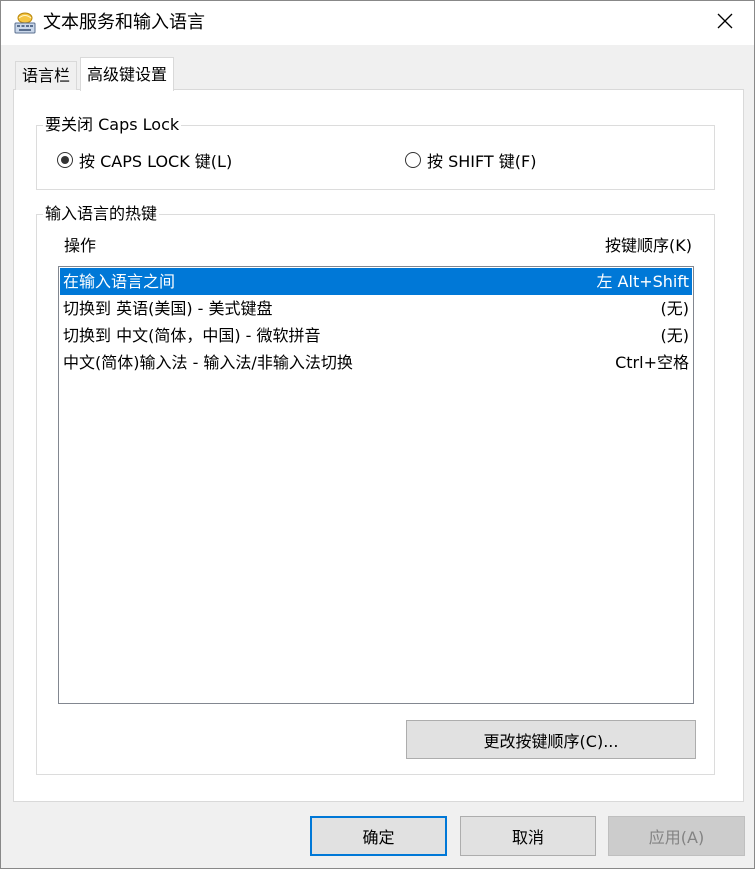 This screenshot has height=869, width=755. What do you see at coordinates (376, 335) in the screenshot?
I see `list-item: 切换到 中文(简体，中国) - 微软拼音 (无)` at bounding box center [376, 335].